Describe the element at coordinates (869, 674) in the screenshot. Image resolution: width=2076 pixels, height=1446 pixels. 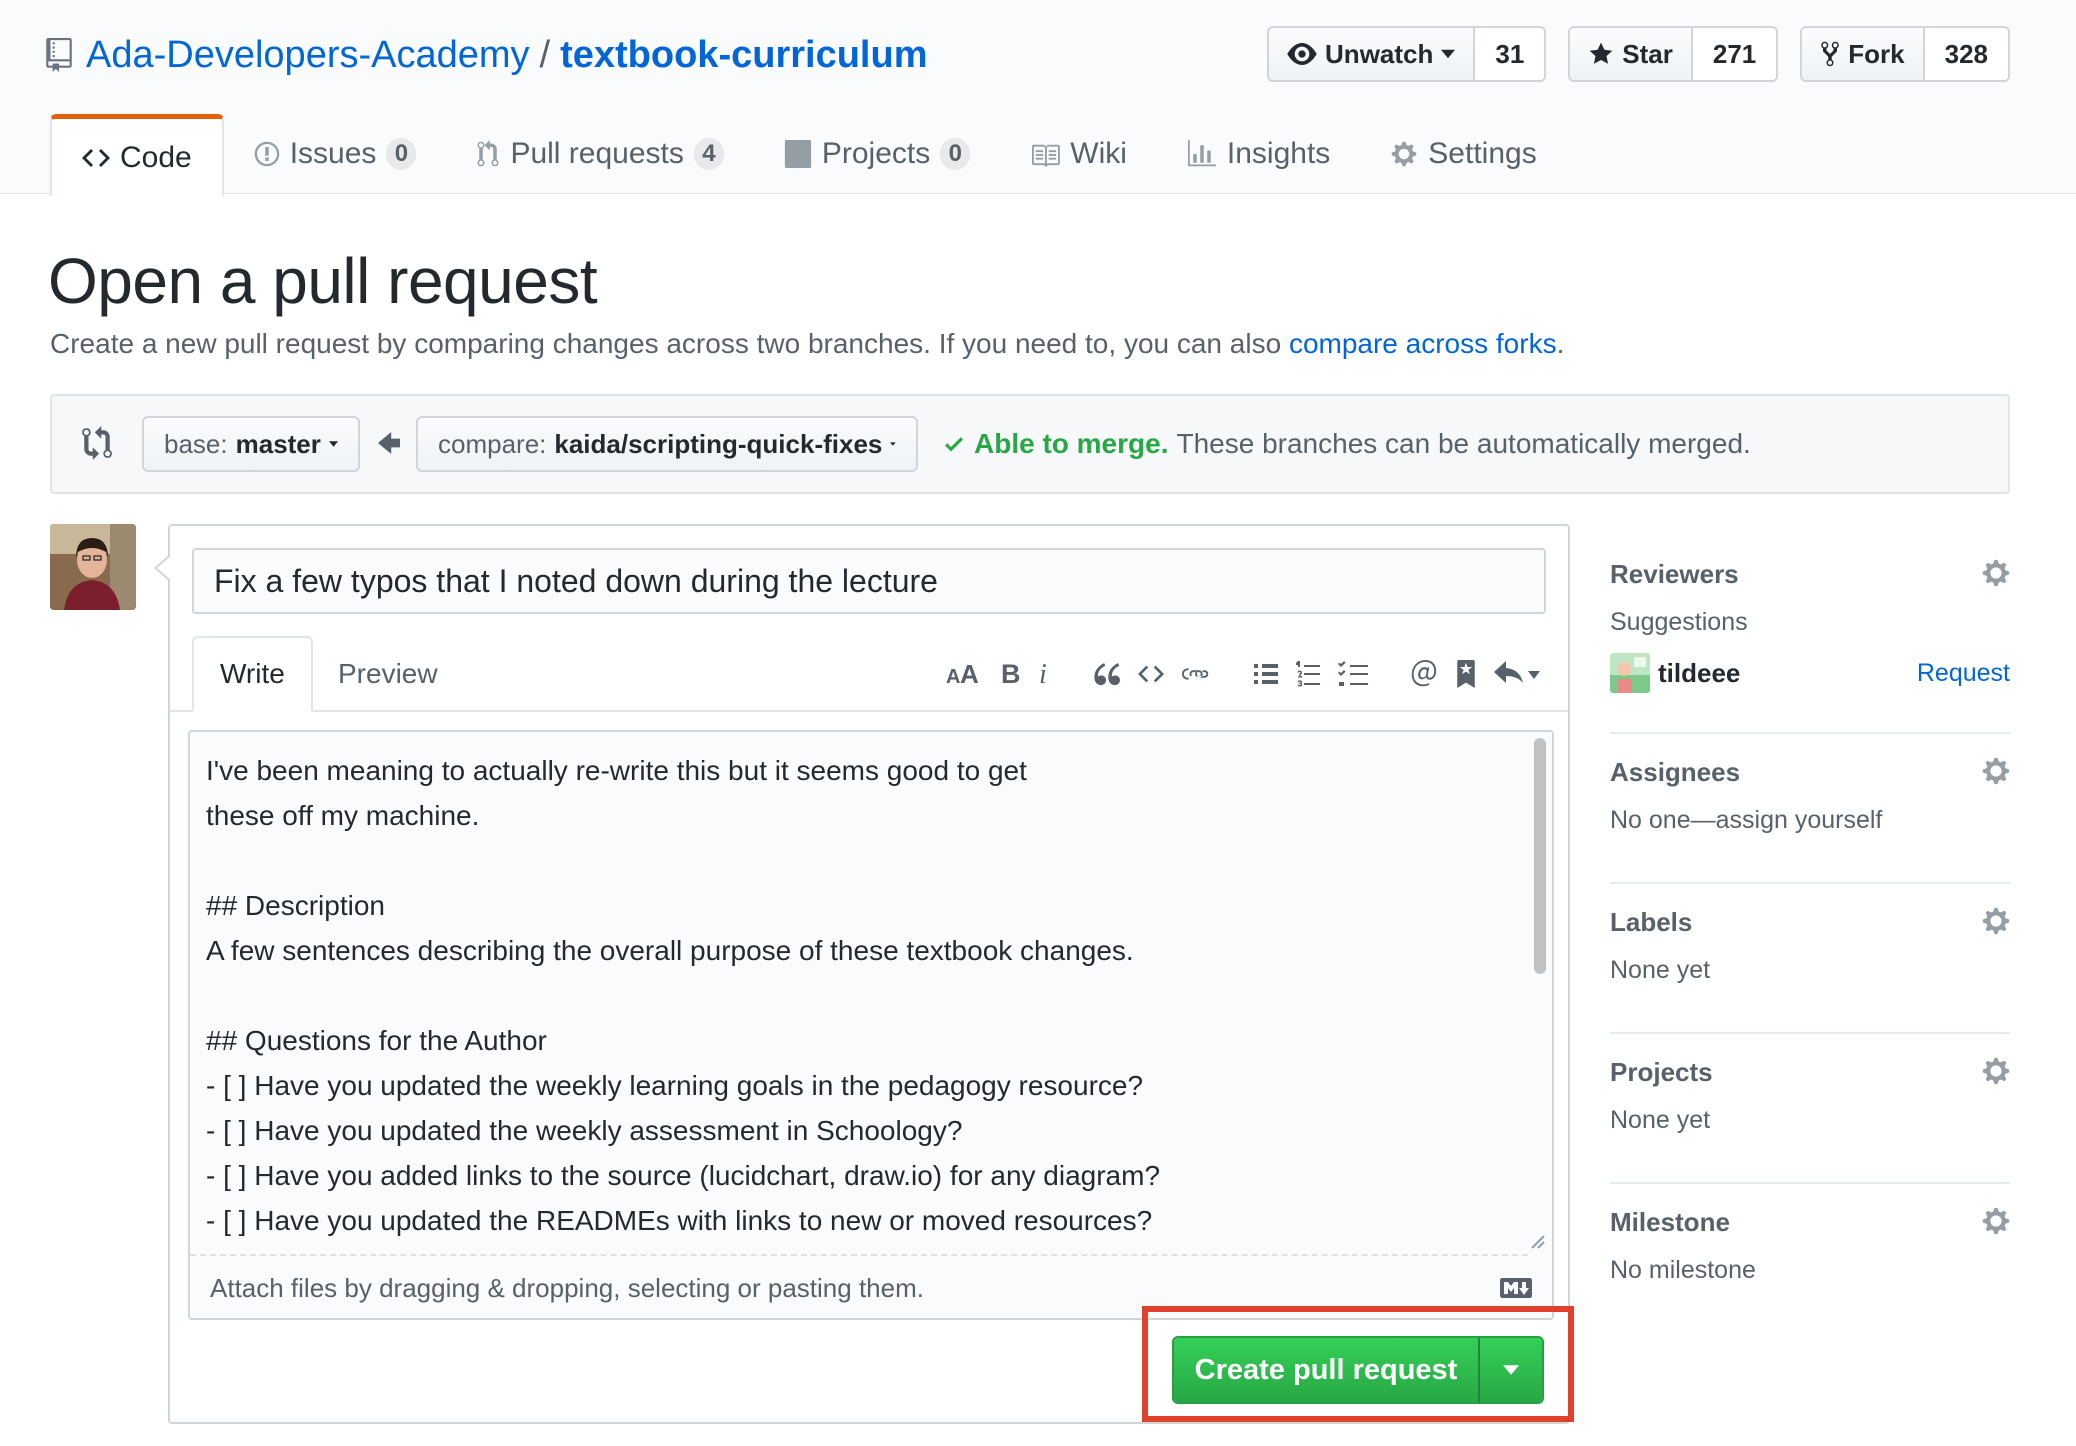
I see `editor-tabnav: Write Preview AA B i` at that location.